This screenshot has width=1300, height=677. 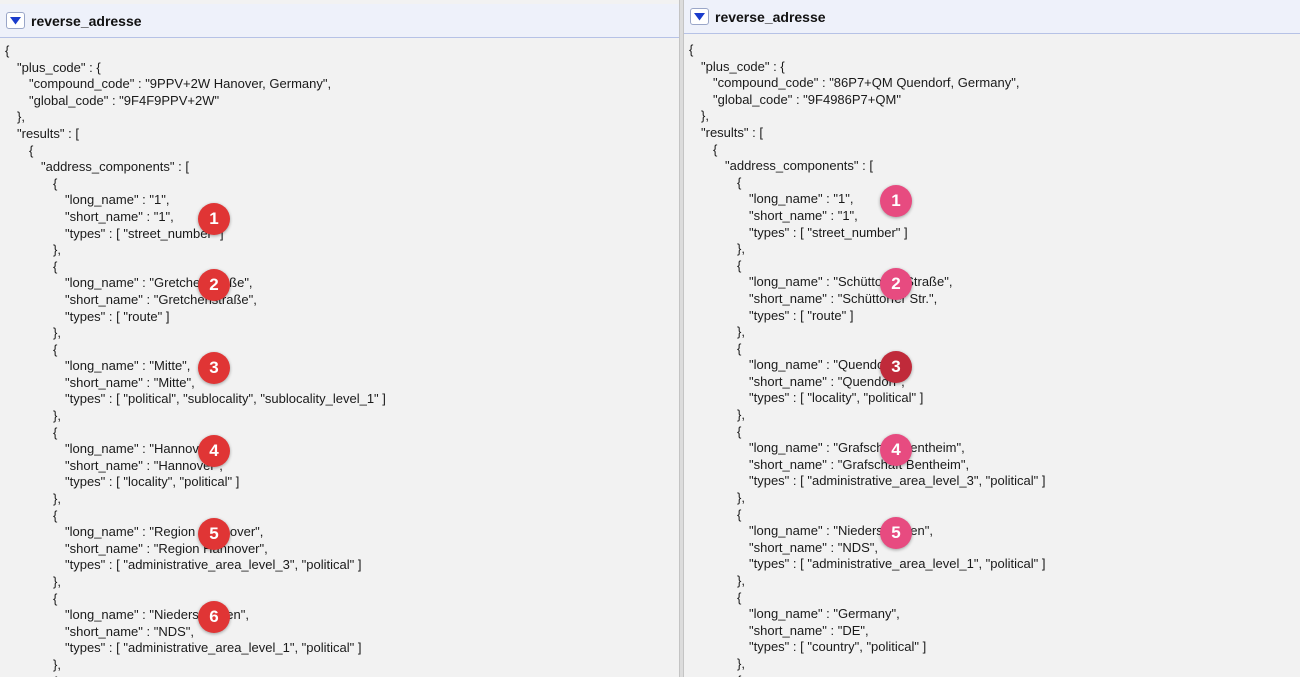 What do you see at coordinates (992, 17) in the screenshot?
I see `right-pane-header: reverse_adresse` at bounding box center [992, 17].